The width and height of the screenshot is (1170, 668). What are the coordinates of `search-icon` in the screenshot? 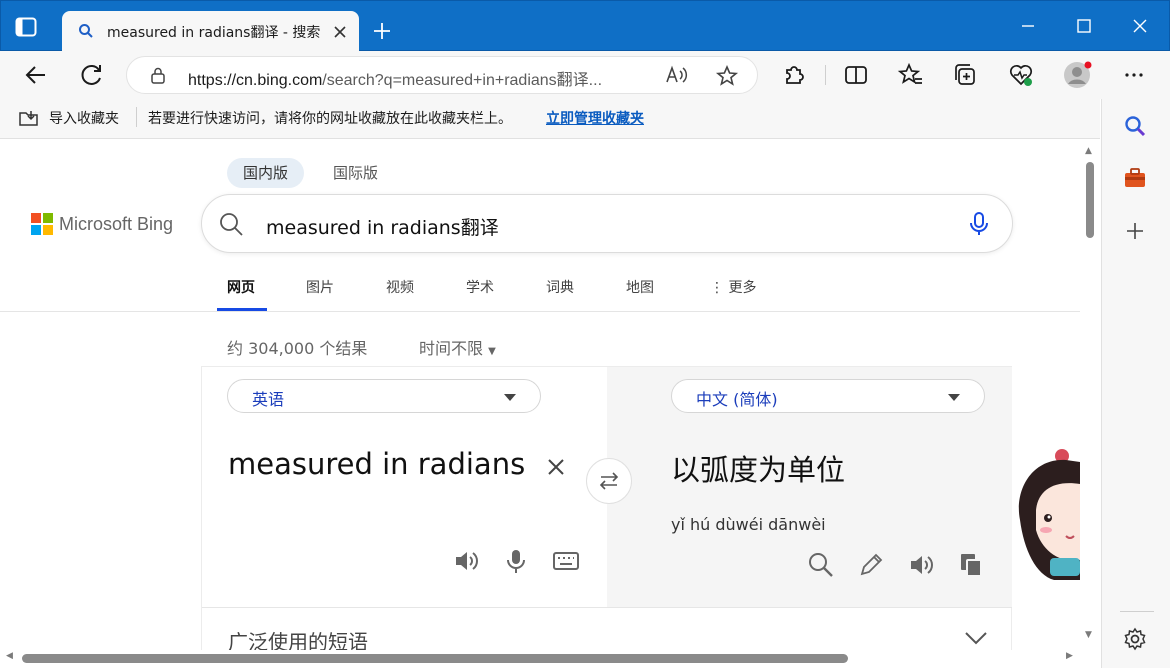 It's located at (231, 224).